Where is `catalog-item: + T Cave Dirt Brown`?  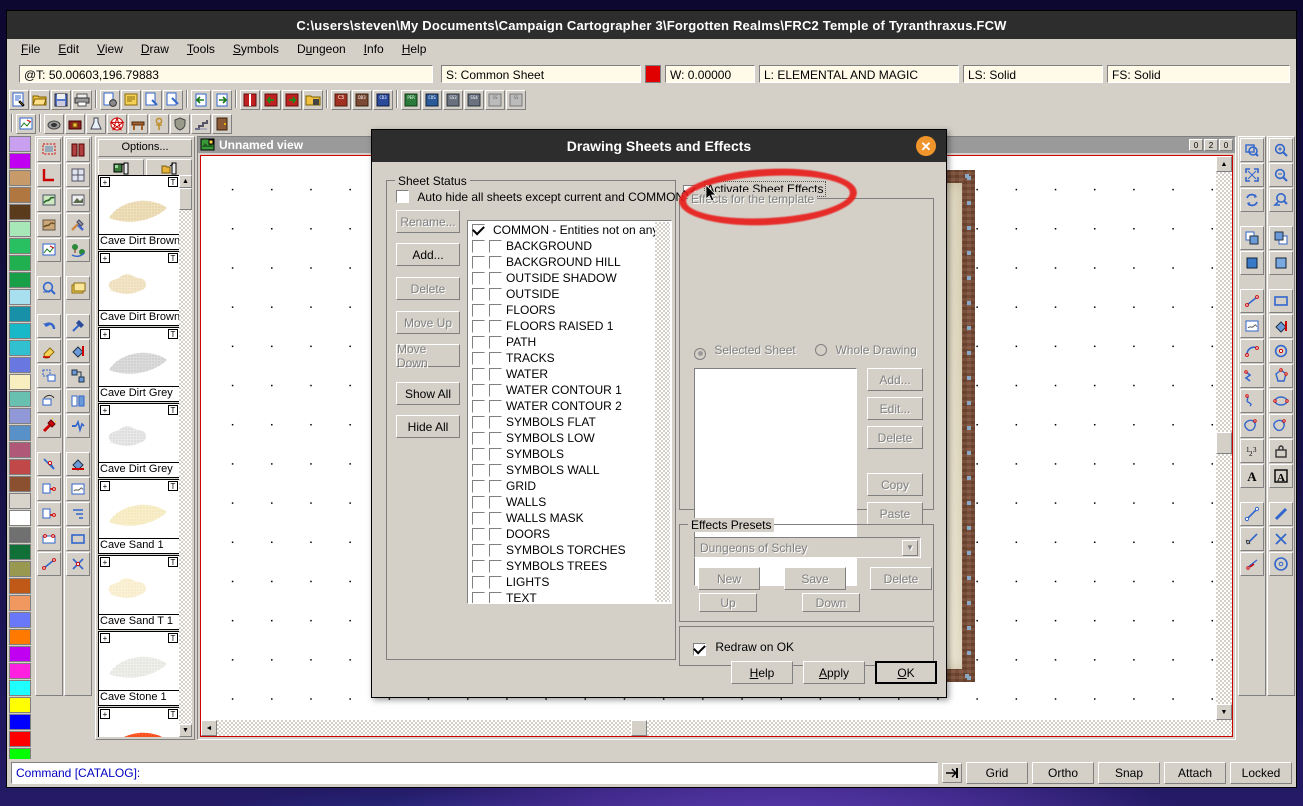 catalog-item: + T Cave Dirt Brown is located at coordinates (139, 212).